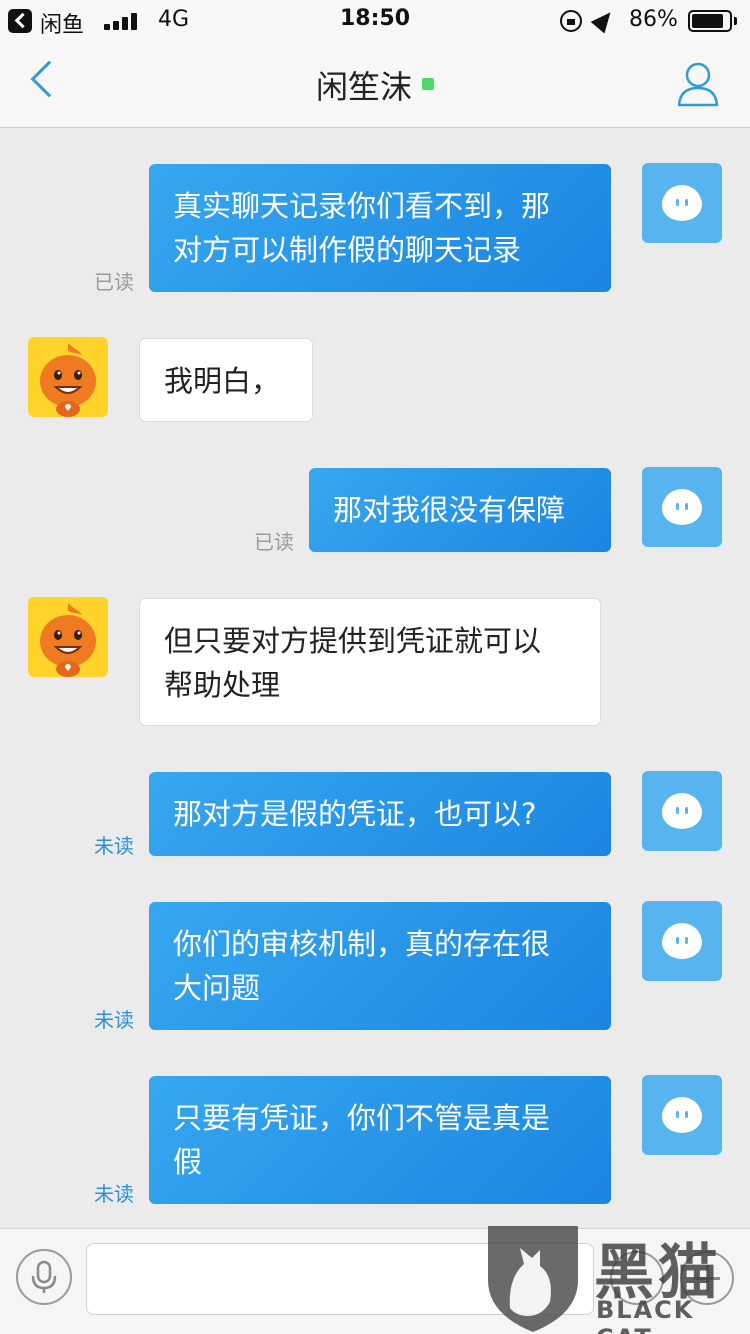 The image size is (750, 1334). Describe the element at coordinates (188, 1162) in the screenshot. I see `message-text-line: 假` at that location.